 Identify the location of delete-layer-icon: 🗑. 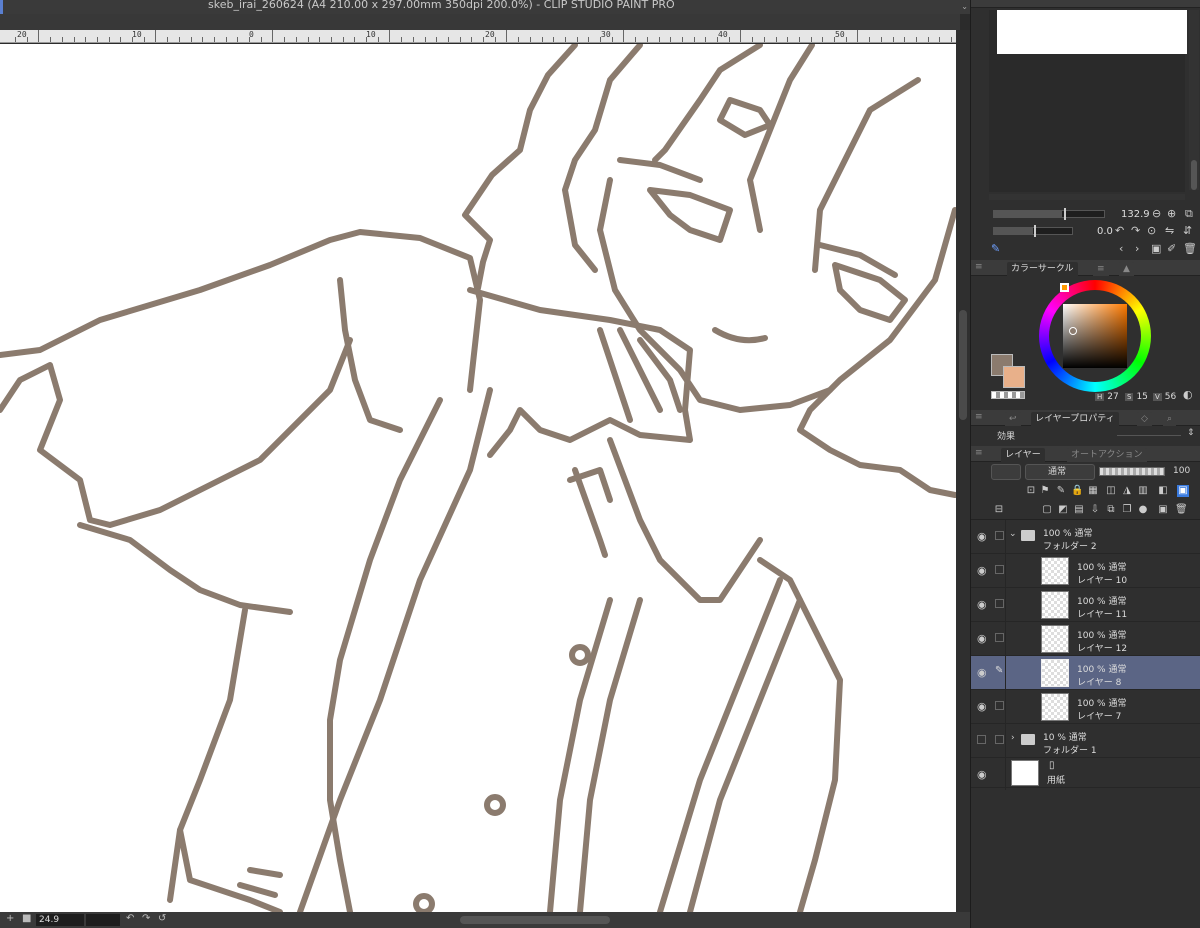
(1181, 510).